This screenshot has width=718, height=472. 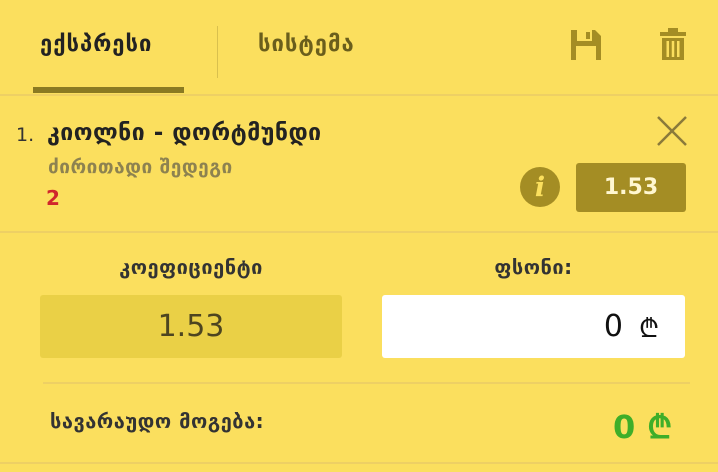 I want to click on market-name: ძირითადი შედეგი, so click(x=140, y=167).